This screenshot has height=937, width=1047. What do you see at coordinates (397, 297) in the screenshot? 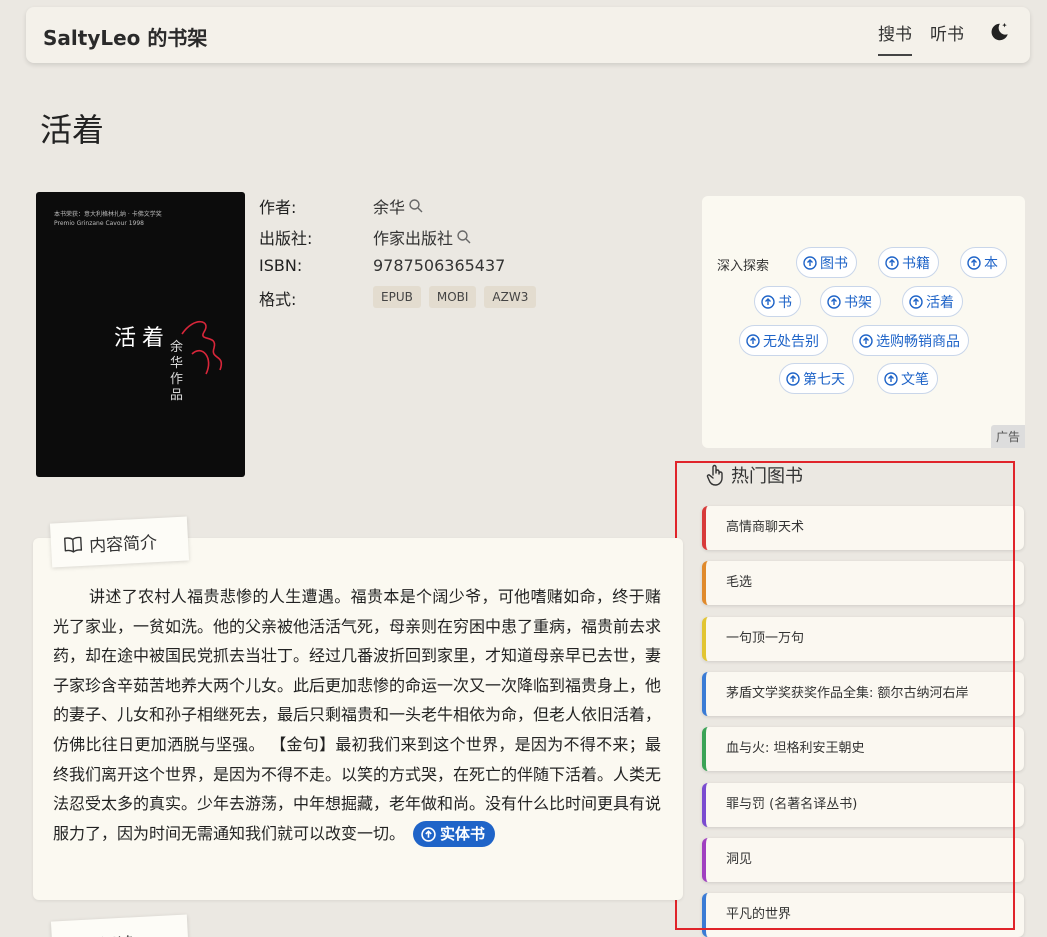
I see `format-badge-epub: EPUB` at bounding box center [397, 297].